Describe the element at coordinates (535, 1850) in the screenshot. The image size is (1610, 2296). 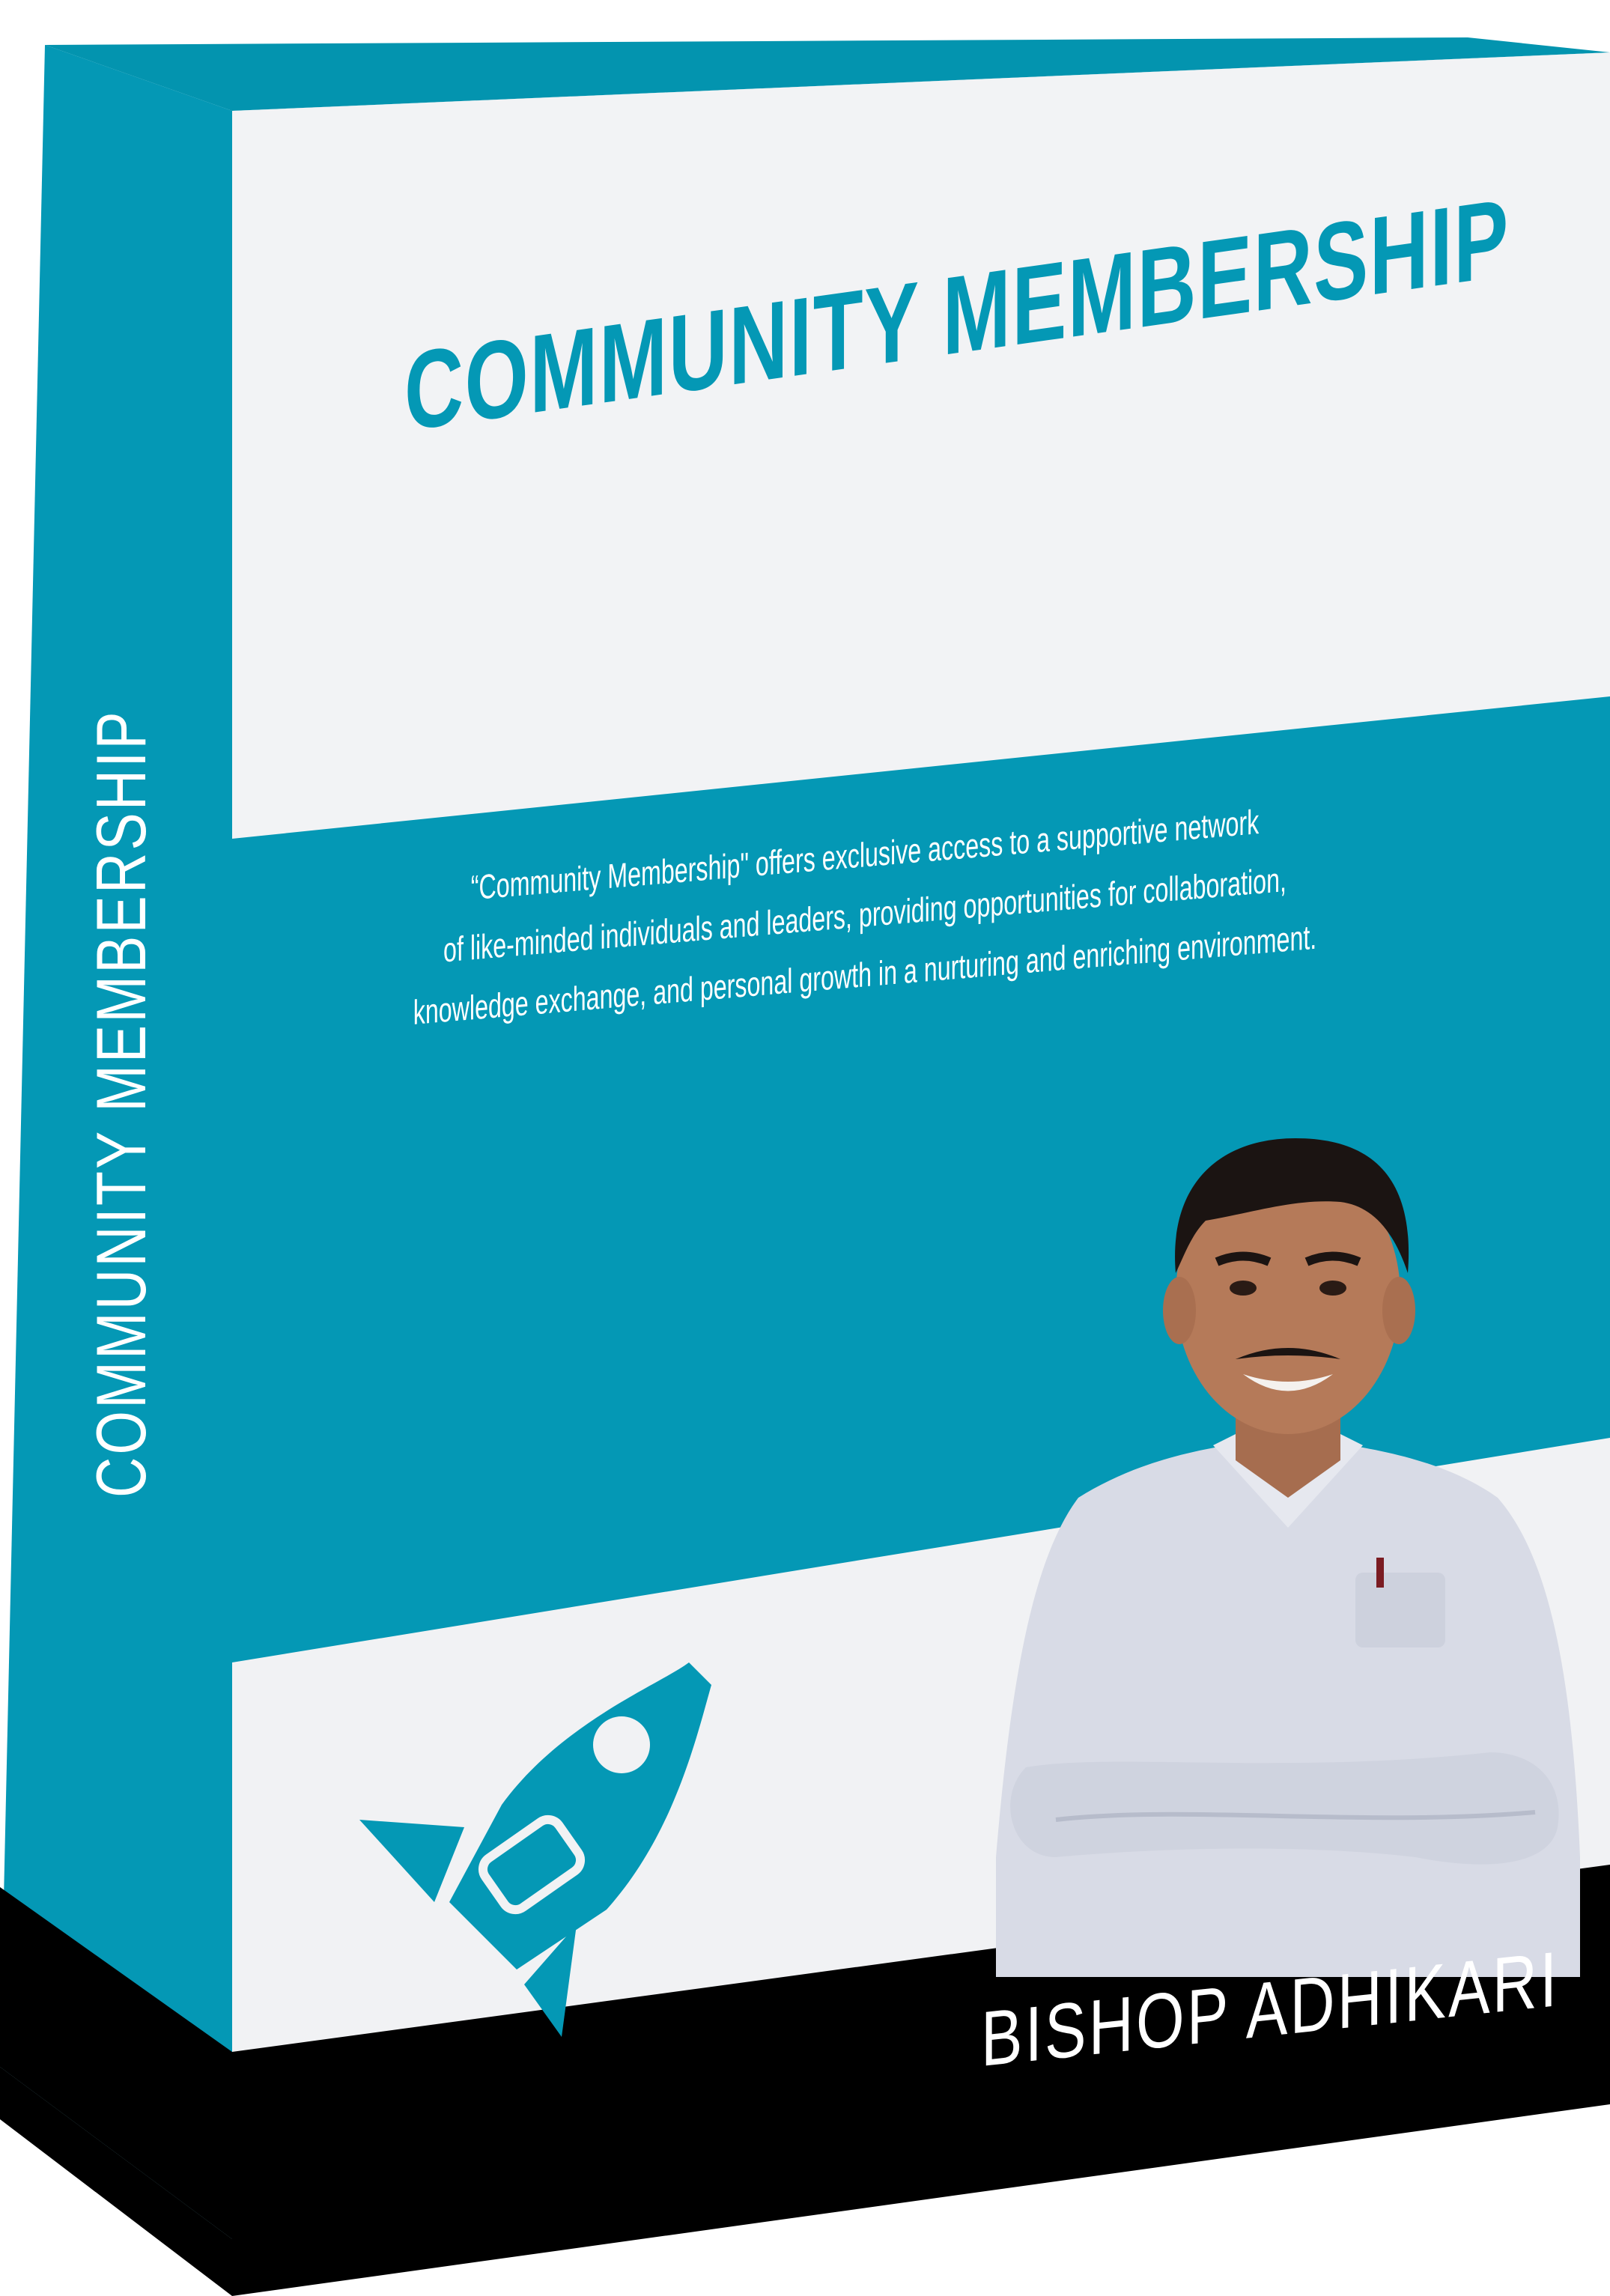
I see `rocket-icon` at that location.